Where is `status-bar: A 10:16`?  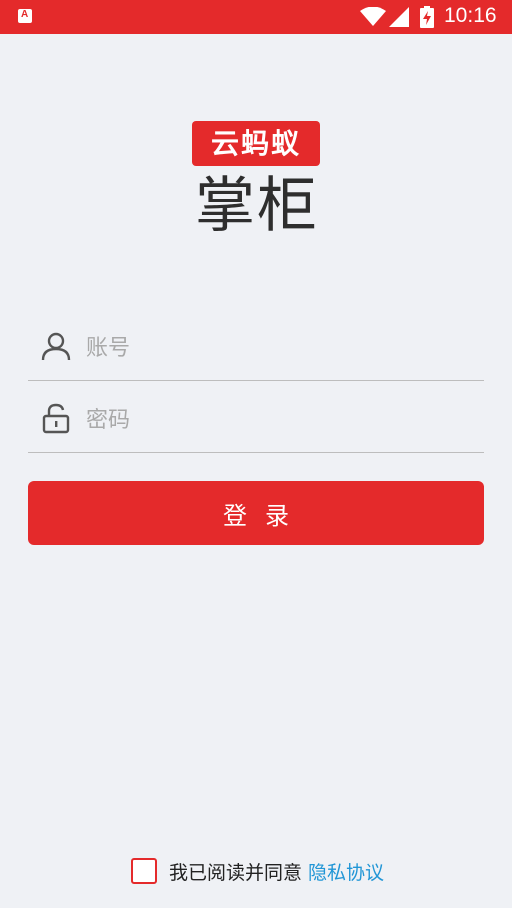 status-bar: A 10:16 is located at coordinates (256, 17).